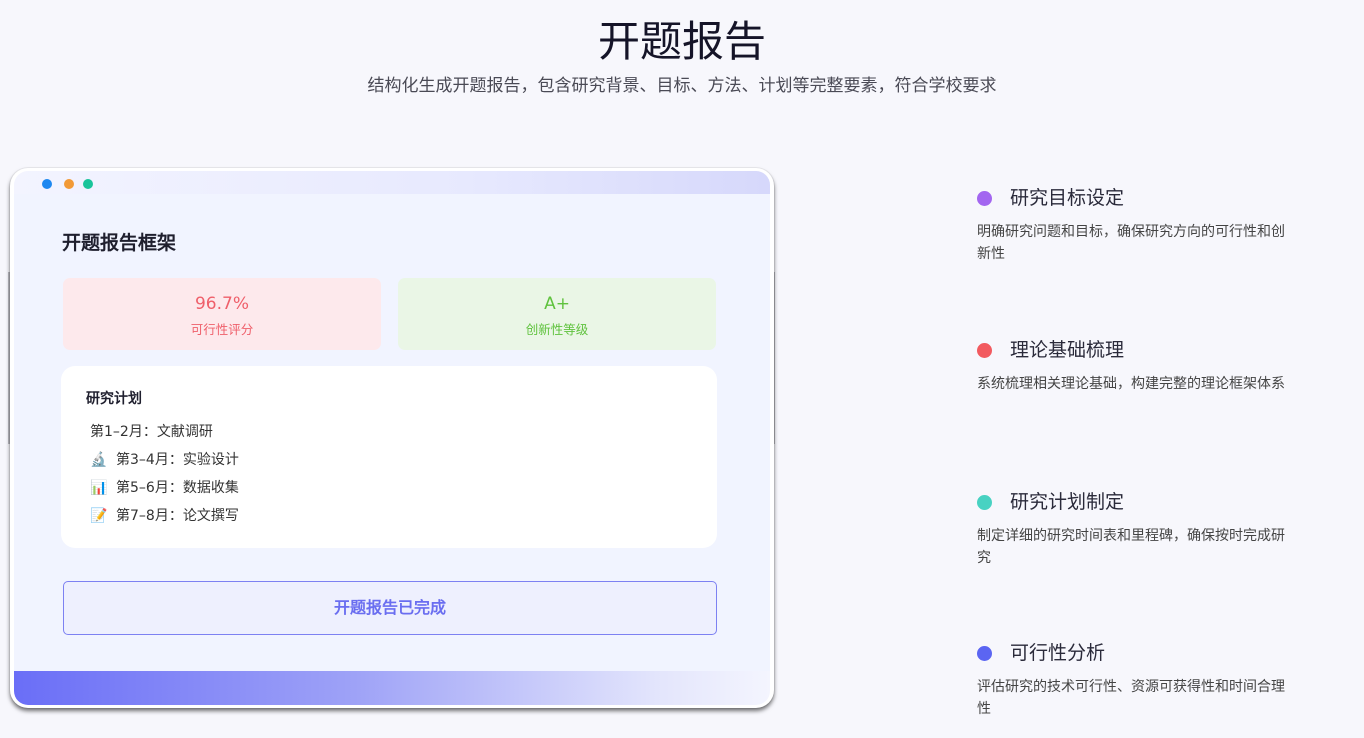 This screenshot has height=738, width=1364. I want to click on frame-title: 开题报告框架, so click(119, 243).